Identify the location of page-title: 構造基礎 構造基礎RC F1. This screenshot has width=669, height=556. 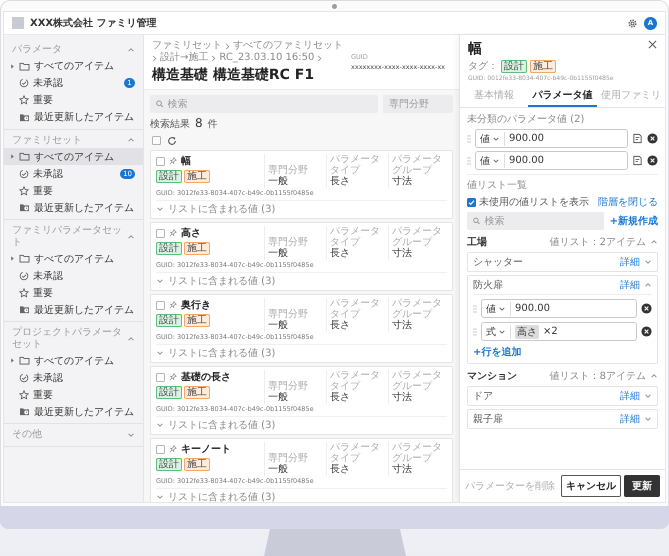
(234, 75).